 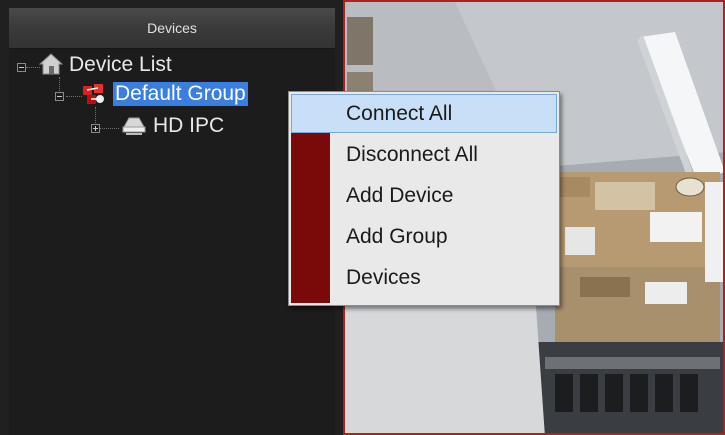 I want to click on menu-item-connect-all: Connect All, so click(x=424, y=113).